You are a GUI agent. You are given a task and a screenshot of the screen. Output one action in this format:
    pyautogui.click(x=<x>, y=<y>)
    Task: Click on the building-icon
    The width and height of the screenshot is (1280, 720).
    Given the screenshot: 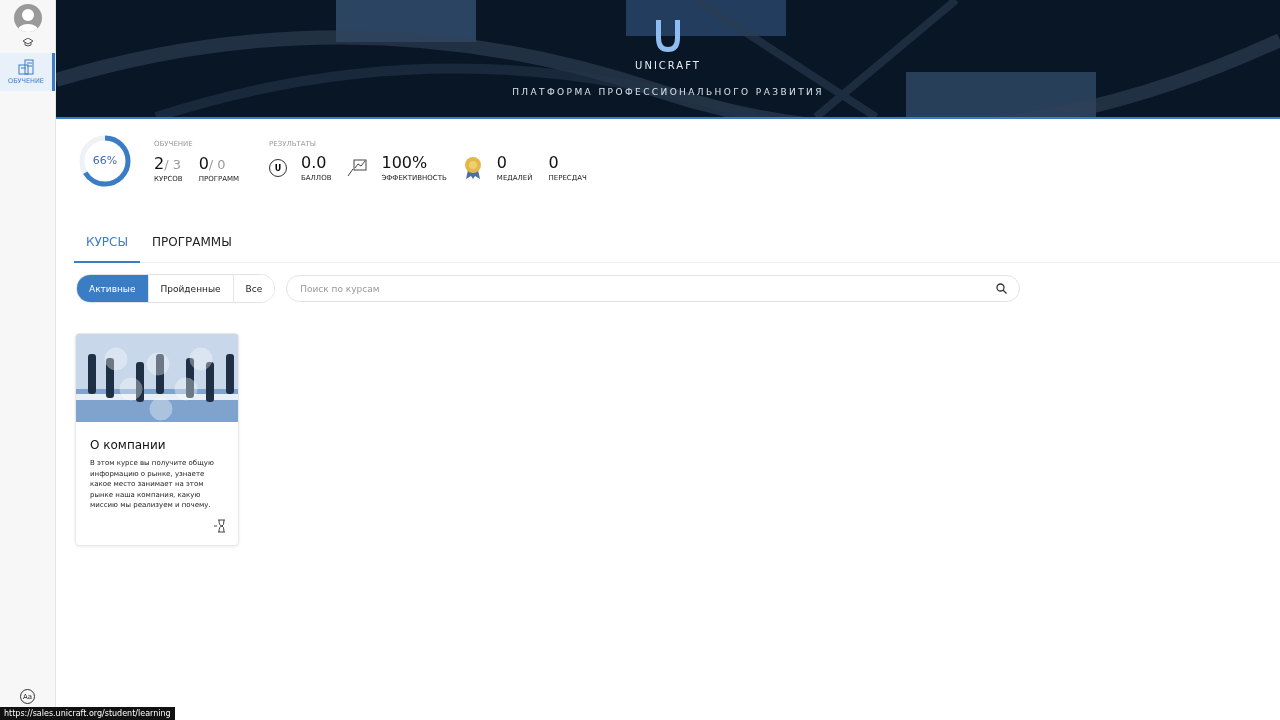 What is the action you would take?
    pyautogui.click(x=26, y=67)
    